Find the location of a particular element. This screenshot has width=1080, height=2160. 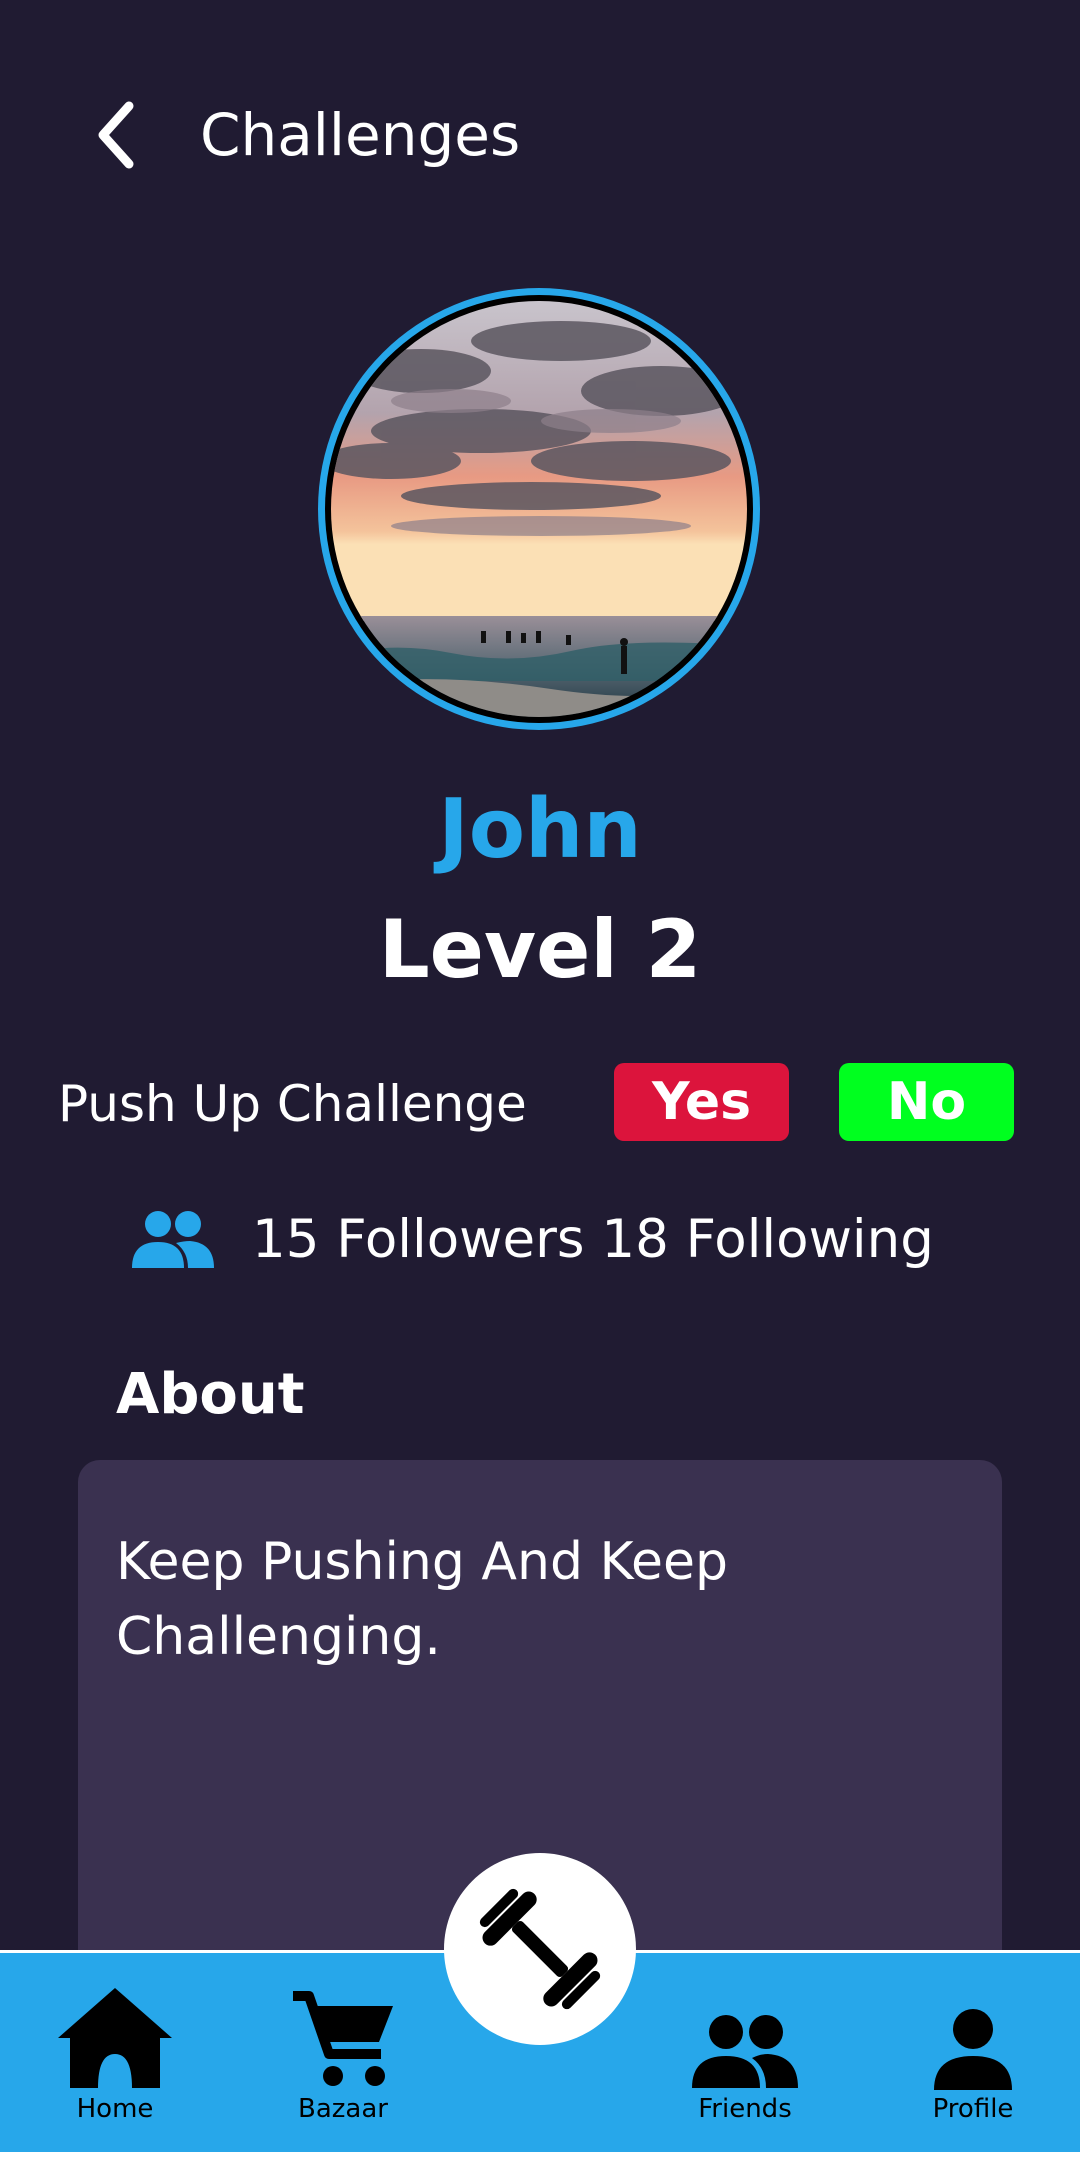

nav-divider is located at coordinates (540, 2156).